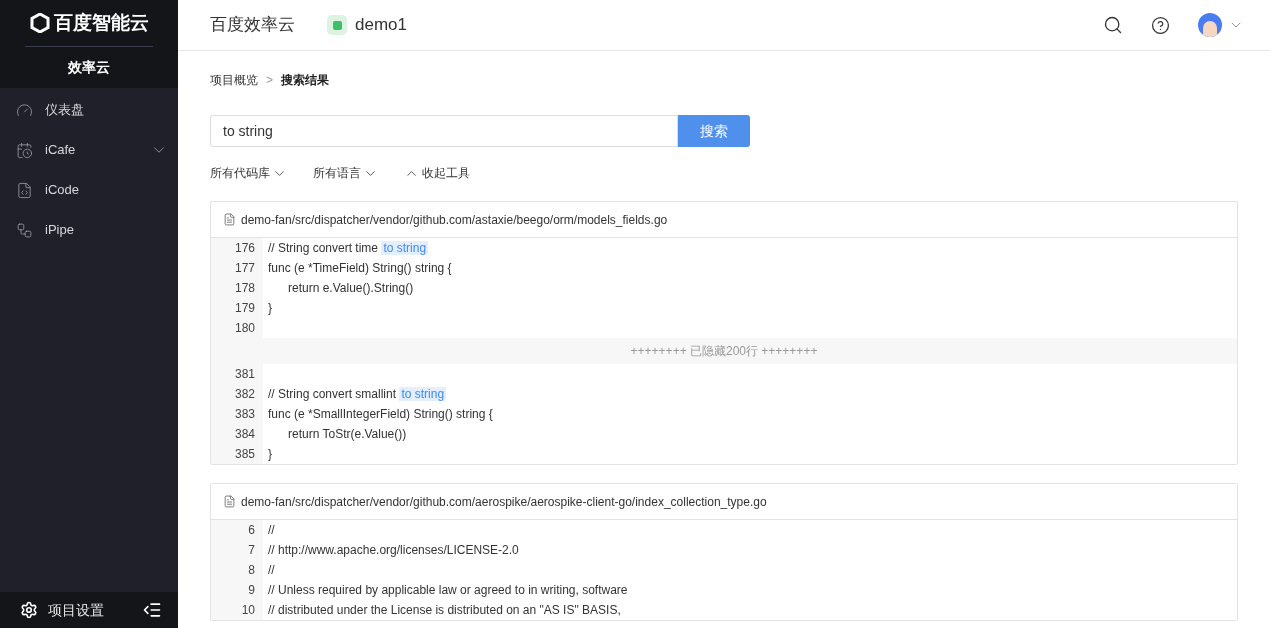 Image resolution: width=1270 pixels, height=628 pixels. Describe the element at coordinates (437, 173) in the screenshot. I see `collapse-tools-button: 收起工具` at that location.